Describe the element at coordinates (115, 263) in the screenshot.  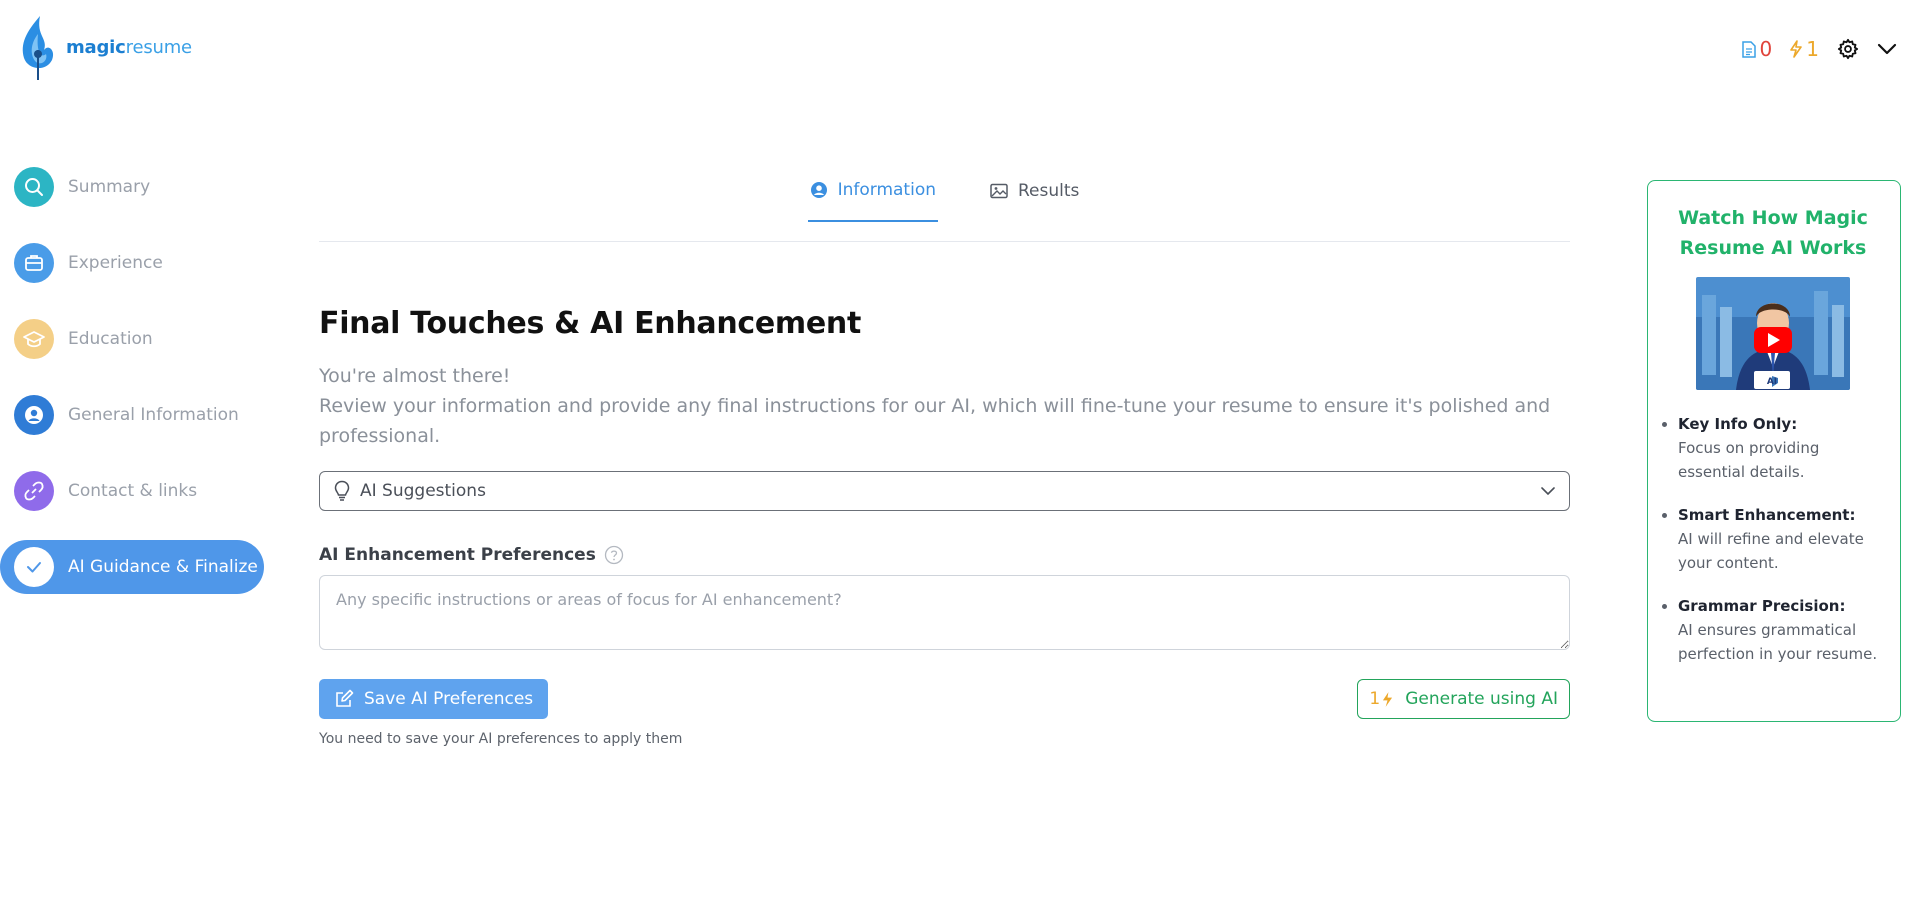
I see `sidebar-item-label: Experience` at that location.